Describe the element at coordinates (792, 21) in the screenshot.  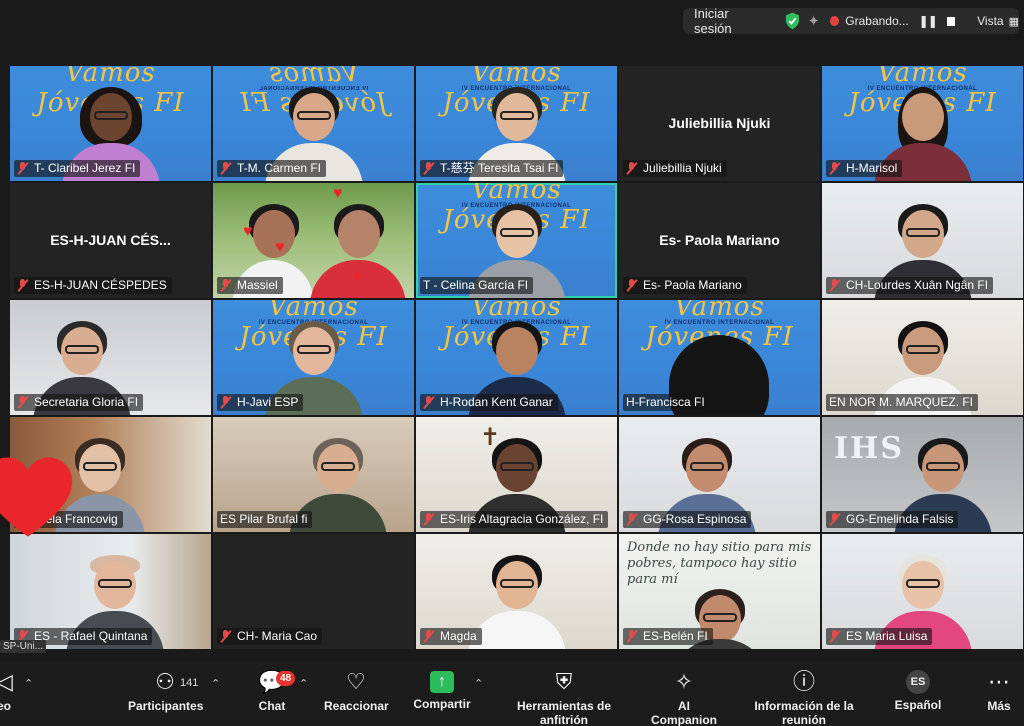
I see `shield-check-icon` at that location.